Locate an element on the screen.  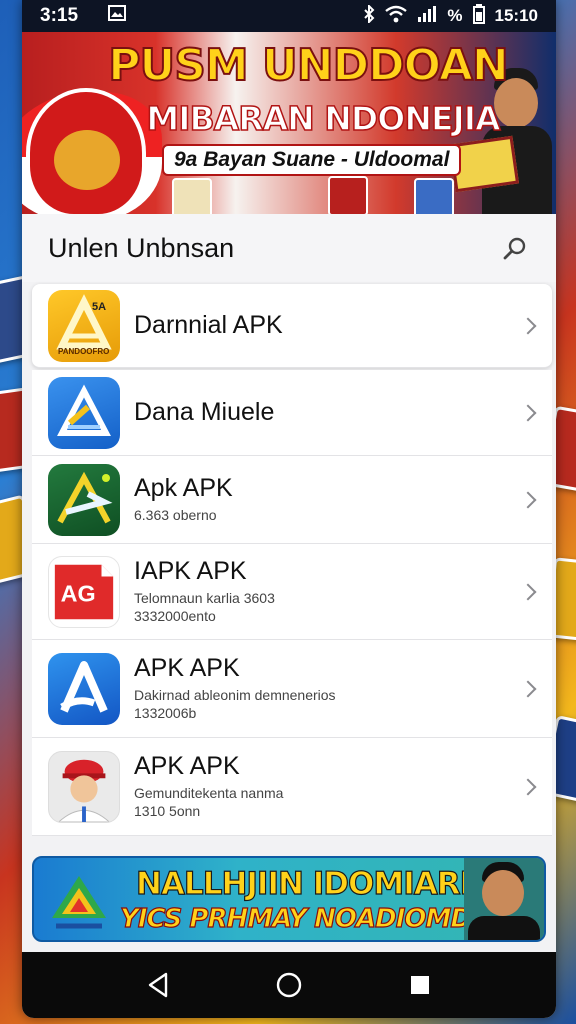
recent-apps-icon is located at coordinates (420, 985).